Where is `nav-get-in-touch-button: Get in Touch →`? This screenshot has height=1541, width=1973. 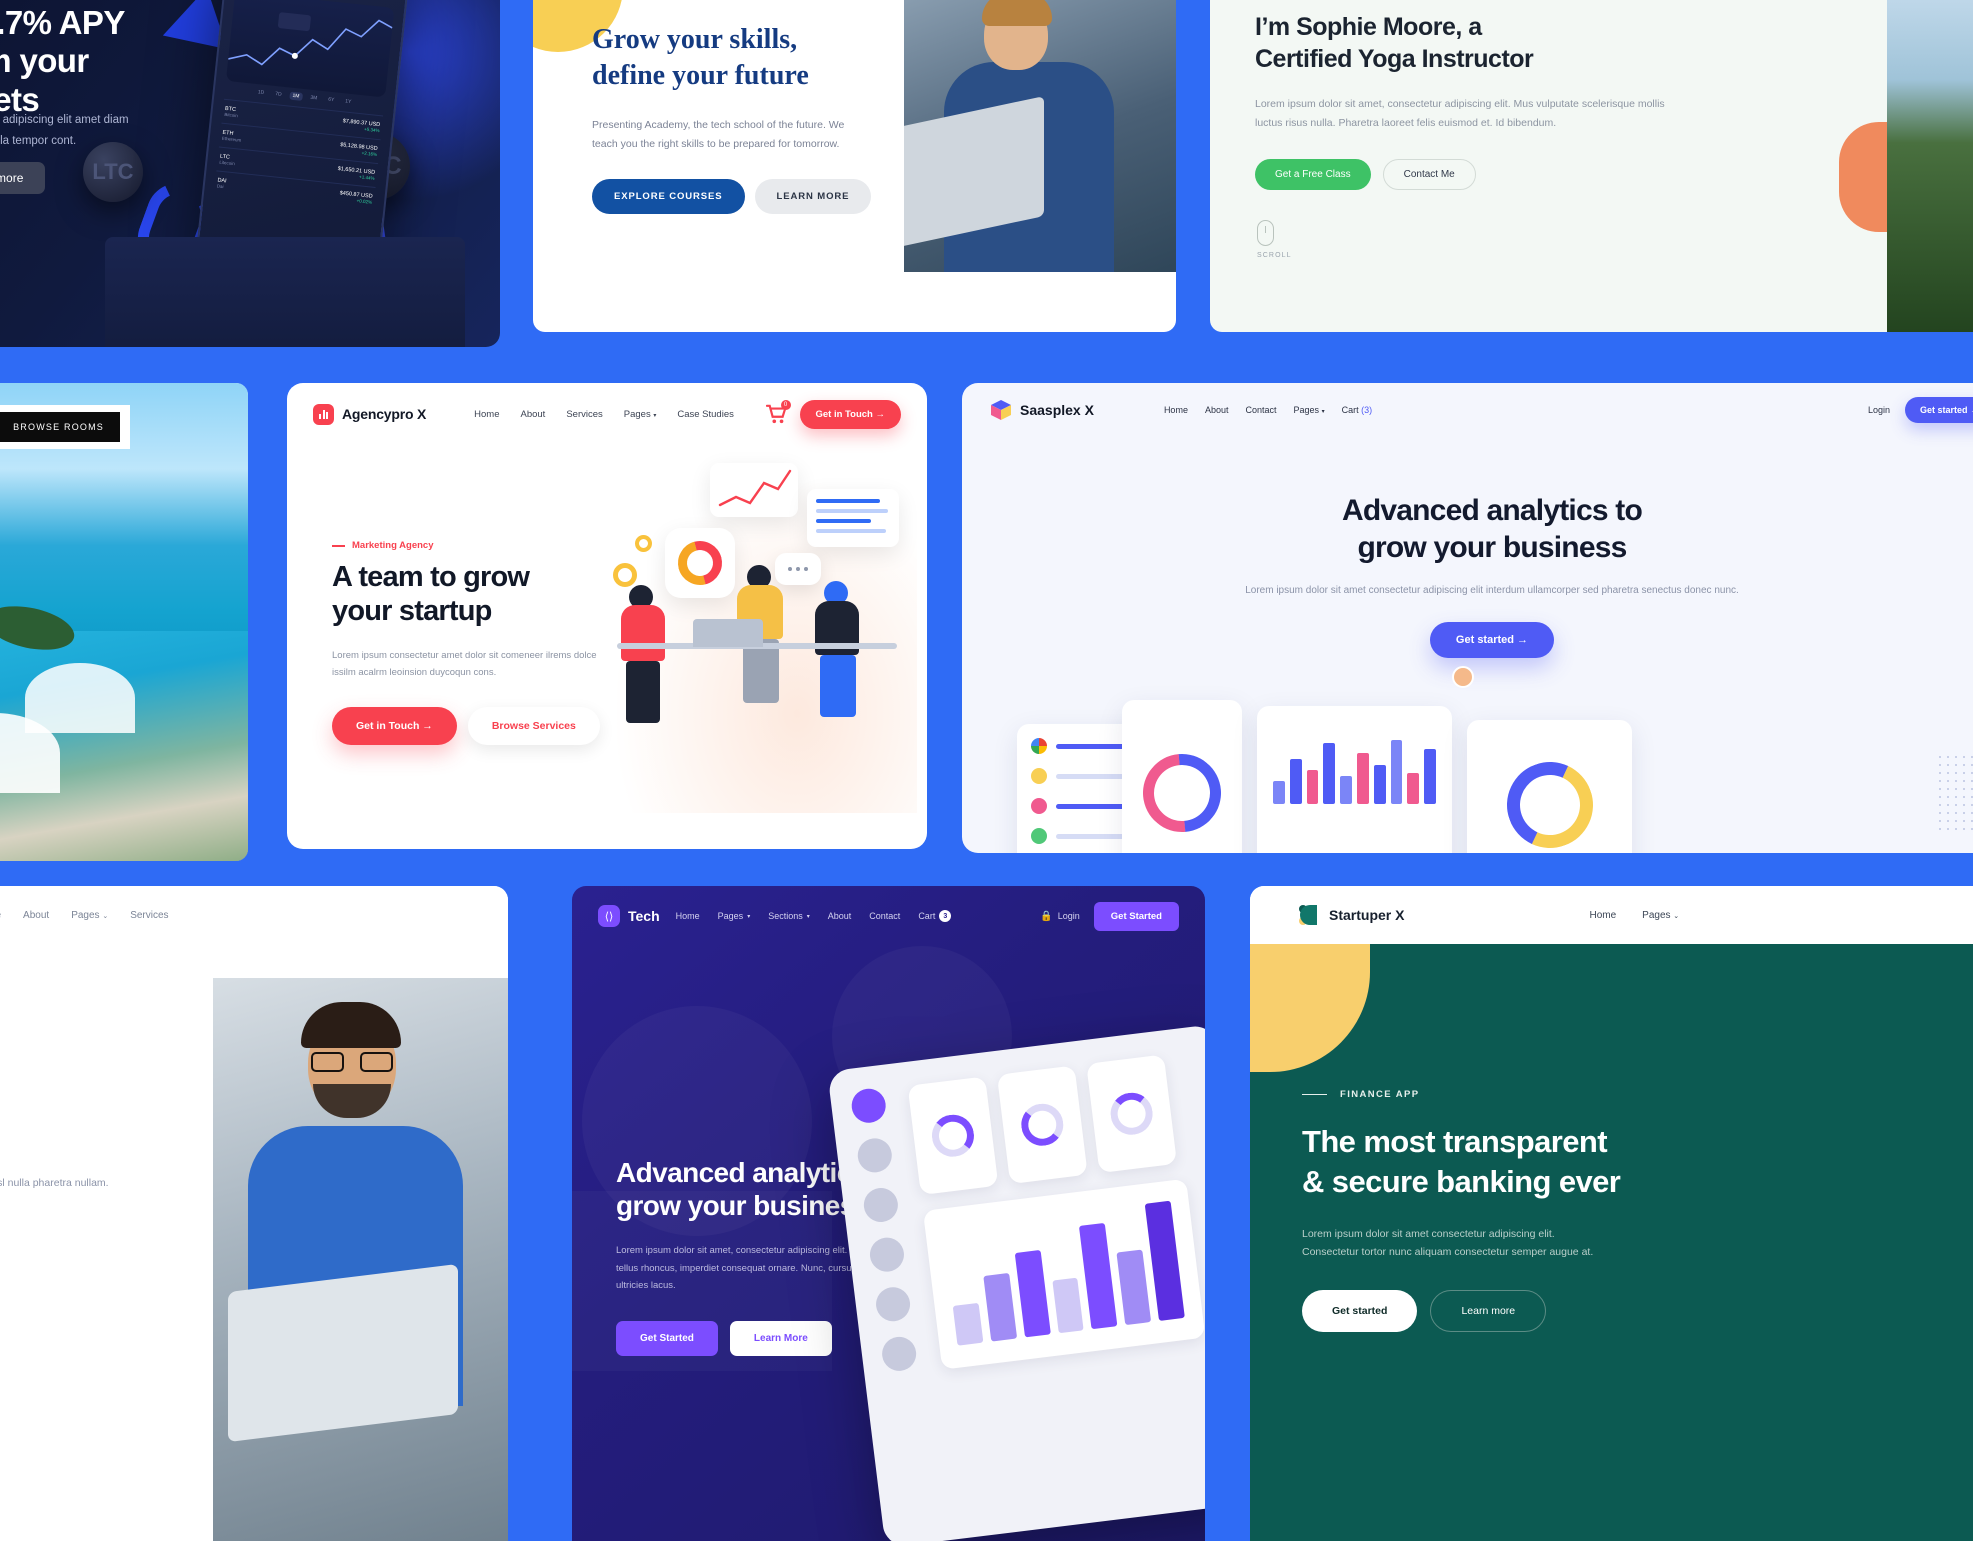 nav-get-in-touch-button: Get in Touch → is located at coordinates (850, 414).